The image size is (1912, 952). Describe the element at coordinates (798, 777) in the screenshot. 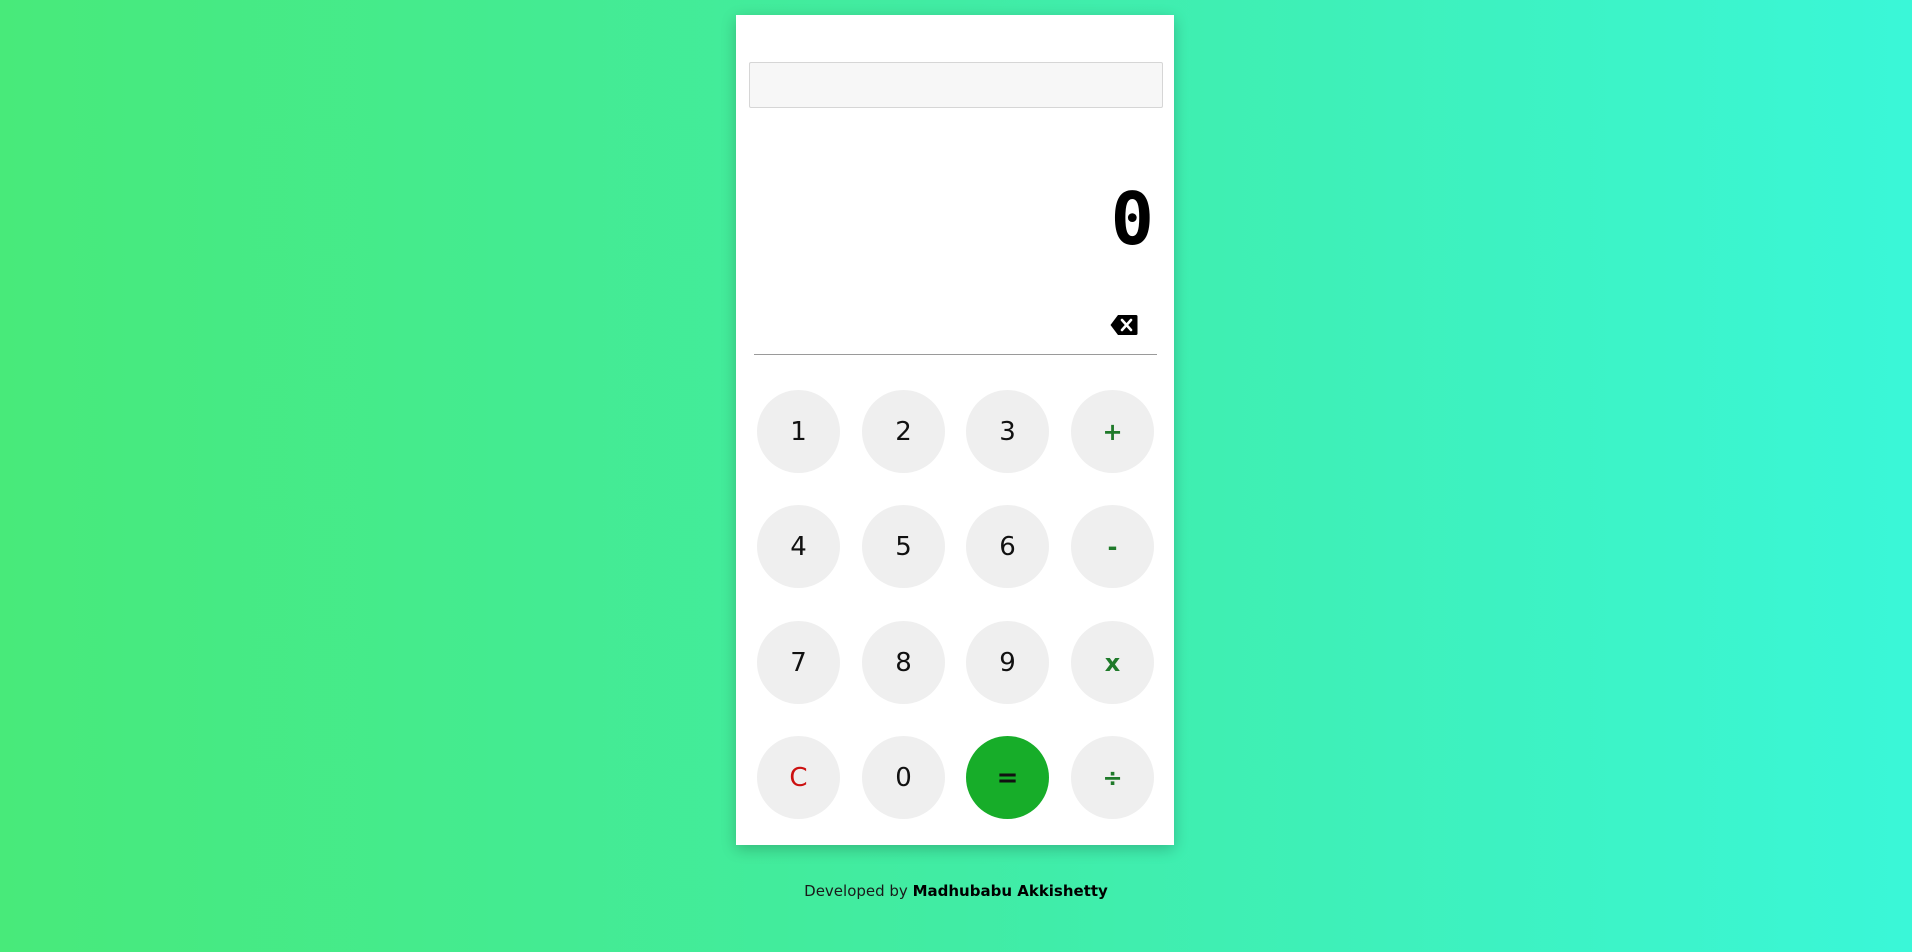

I see `key-clear: C` at that location.